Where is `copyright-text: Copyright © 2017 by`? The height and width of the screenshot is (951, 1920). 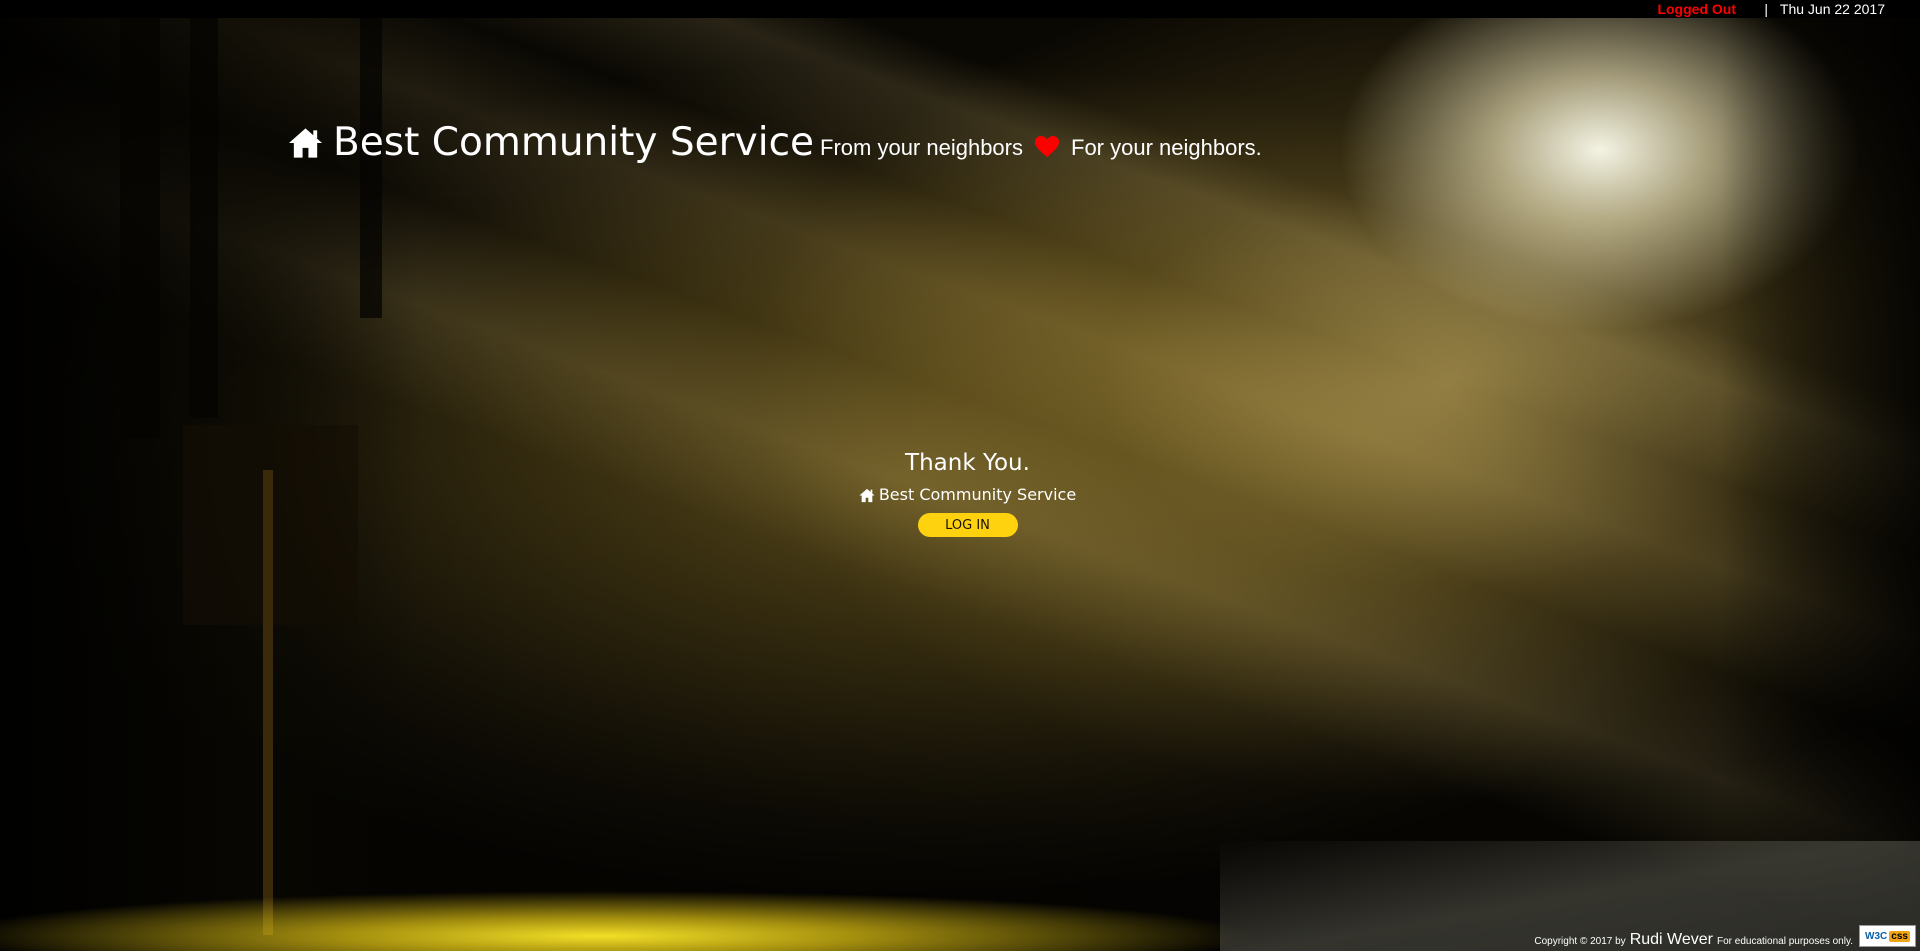 copyright-text: Copyright © 2017 by is located at coordinates (1580, 941).